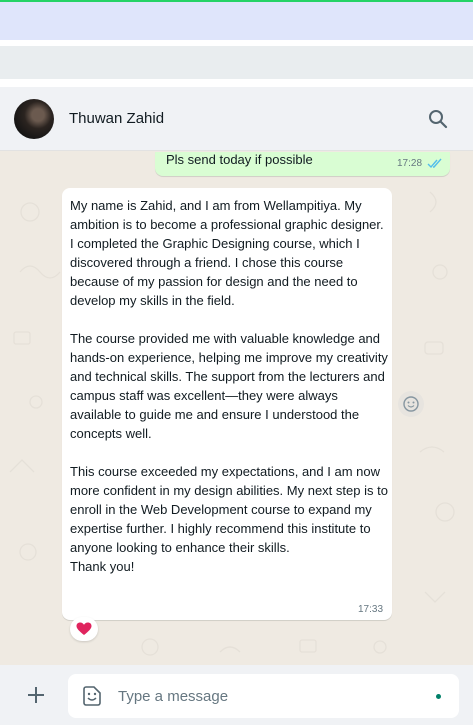 This screenshot has height=725, width=473. Describe the element at coordinates (371, 609) in the screenshot. I see `incoming-message-time: 17:33` at that location.